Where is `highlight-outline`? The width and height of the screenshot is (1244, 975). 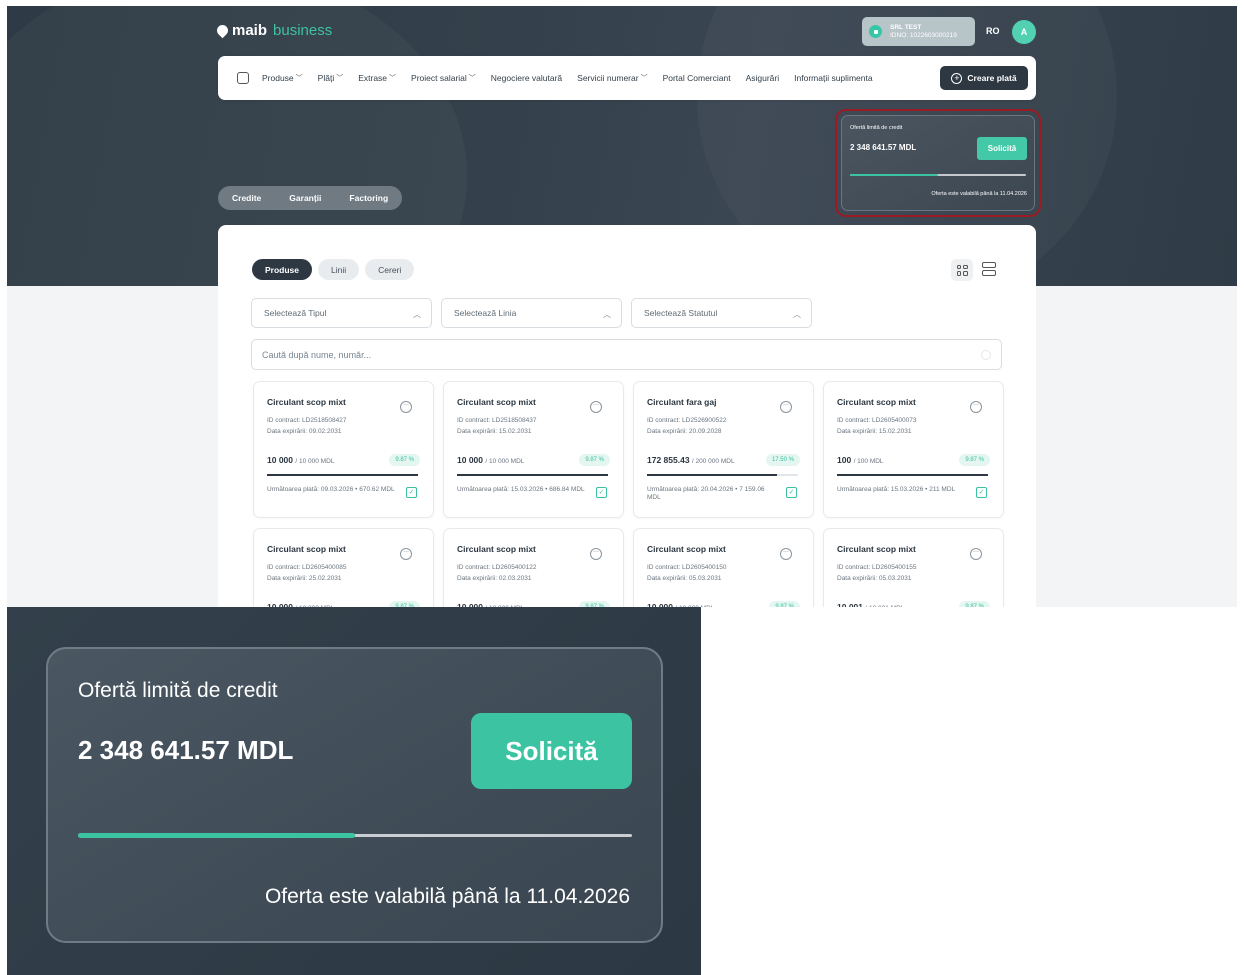
highlight-outline is located at coordinates (938, 163).